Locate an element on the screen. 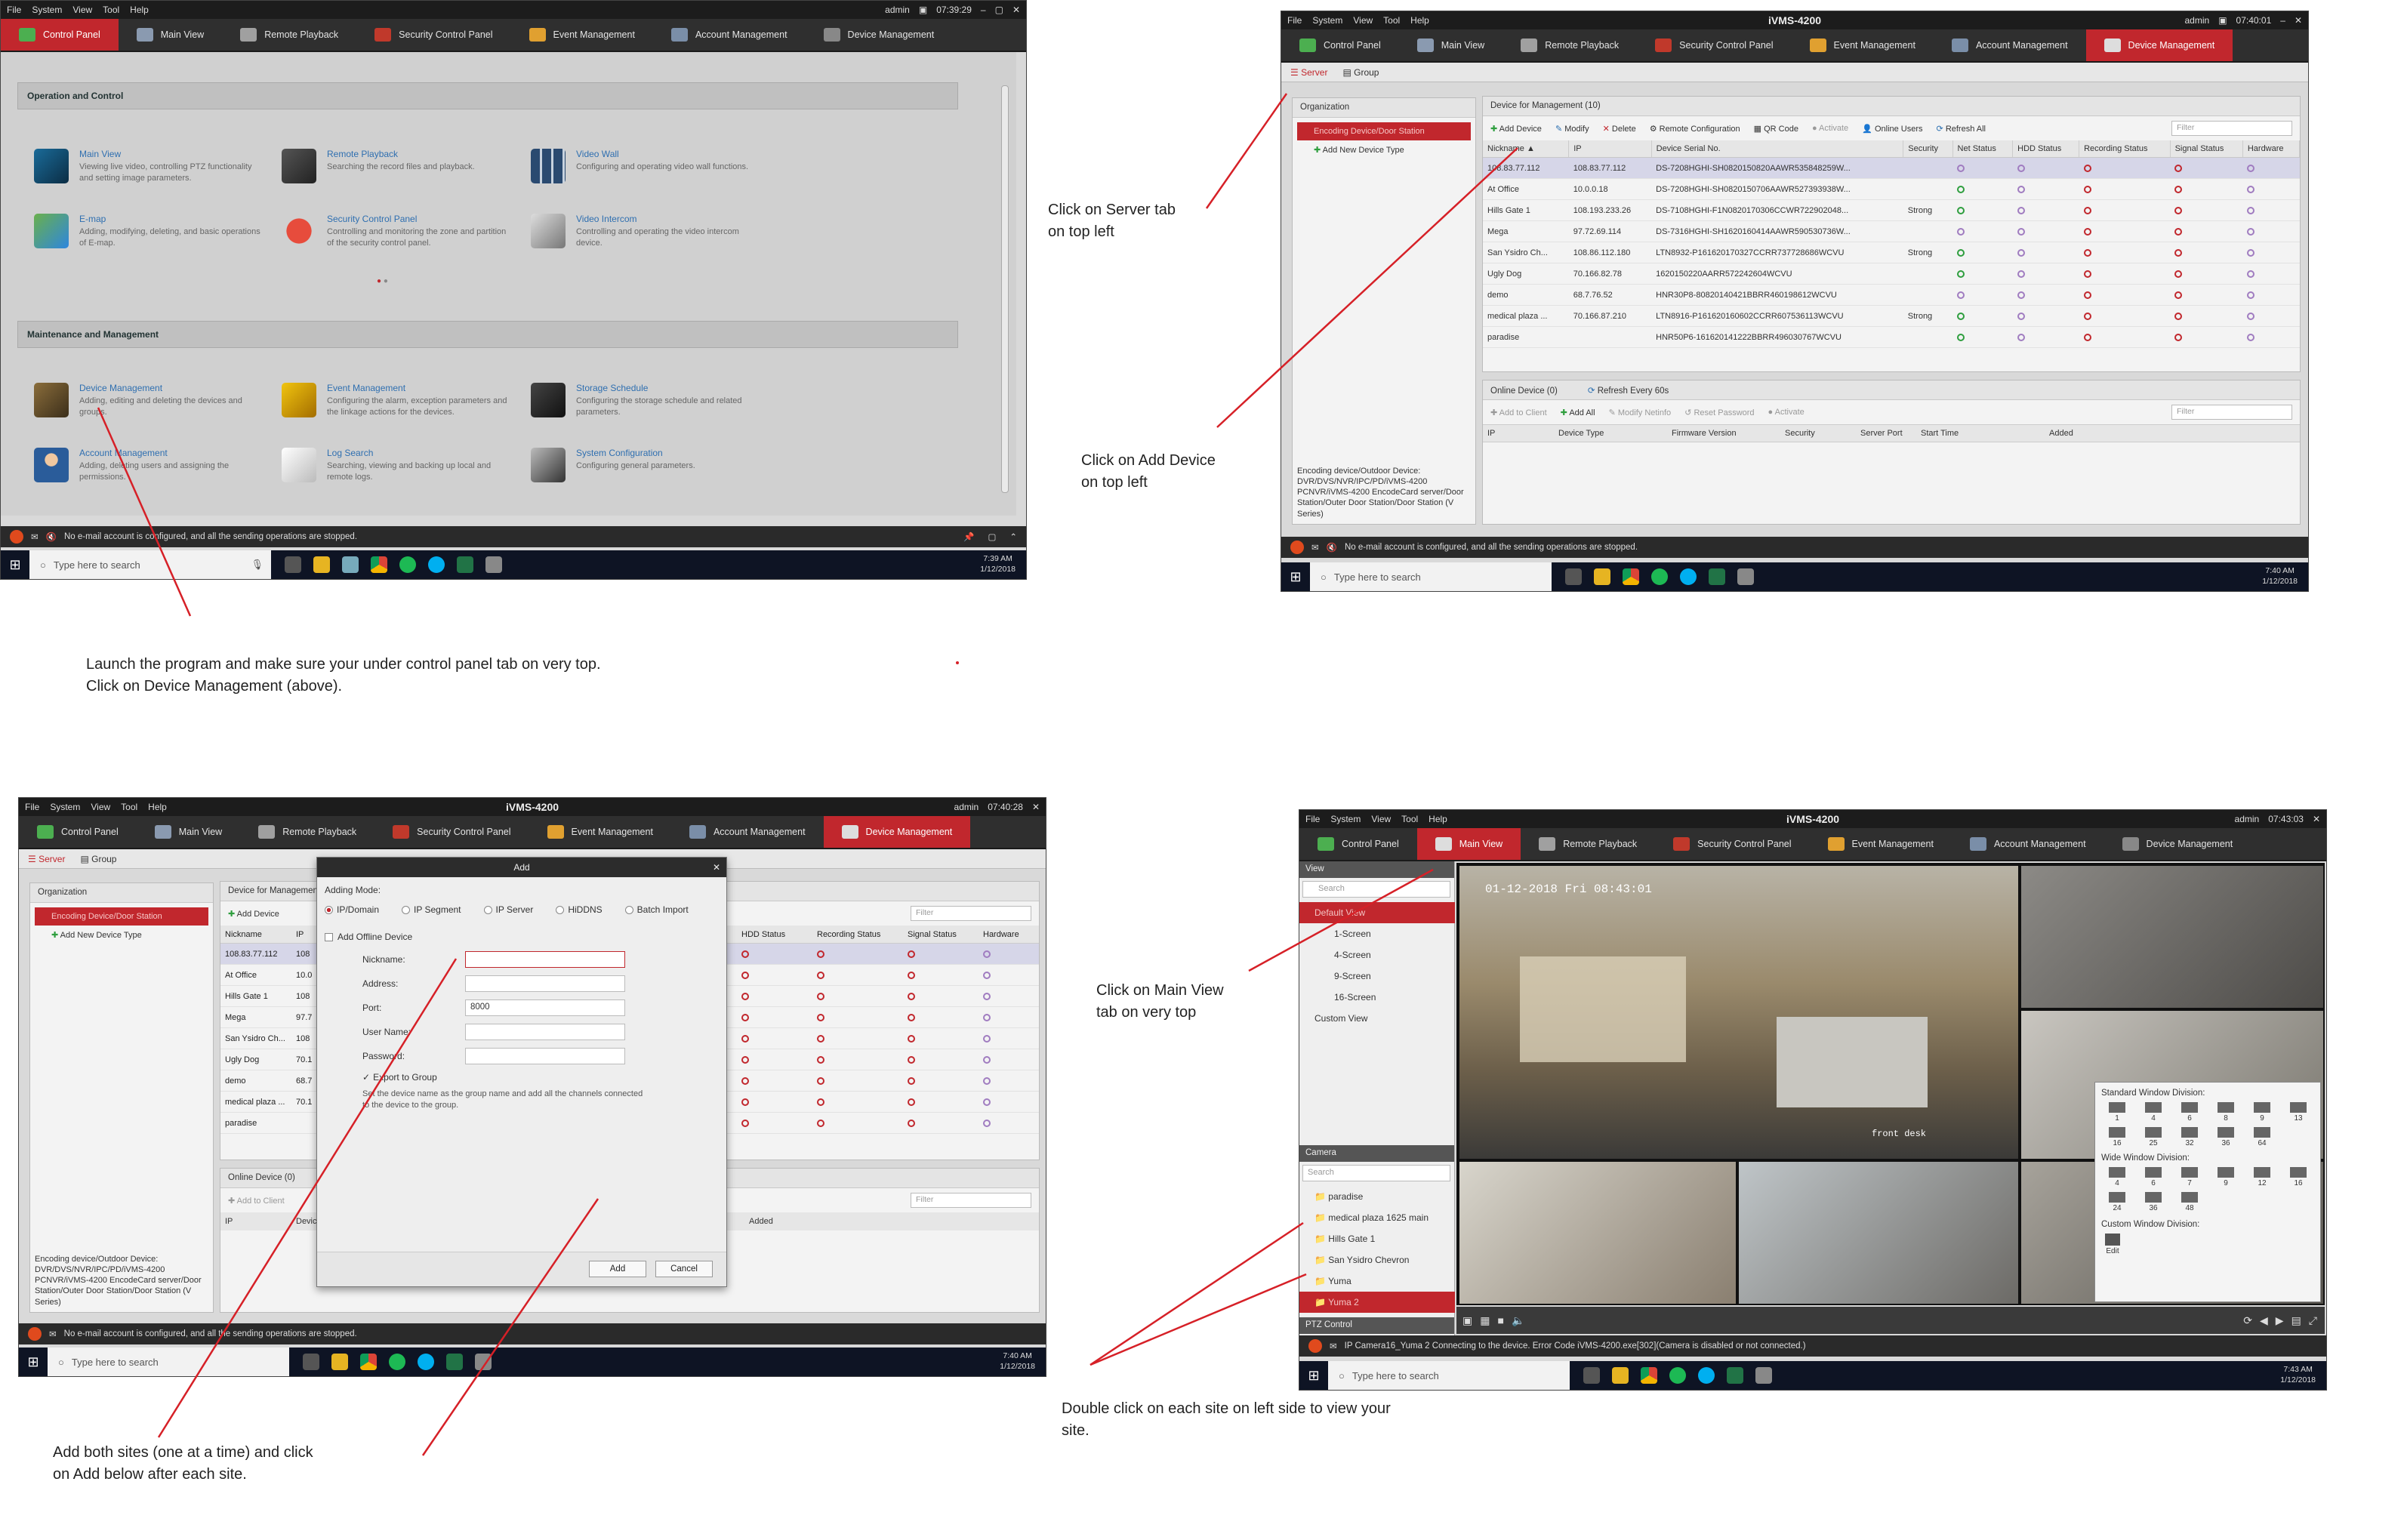 The image size is (2404, 1540). arrow-to-main-view-tab is located at coordinates (1341, 920).